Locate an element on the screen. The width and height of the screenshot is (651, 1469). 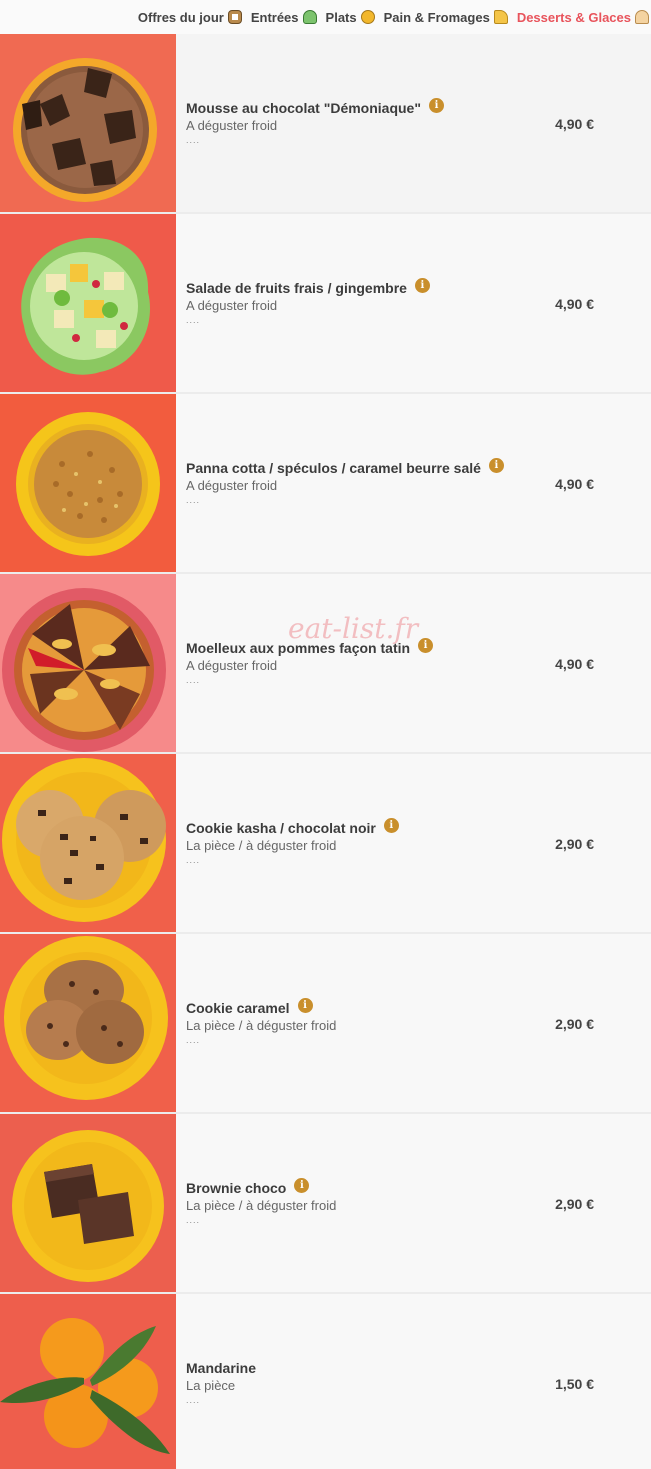
product-photo-mandarine is located at coordinates (88, 1381).